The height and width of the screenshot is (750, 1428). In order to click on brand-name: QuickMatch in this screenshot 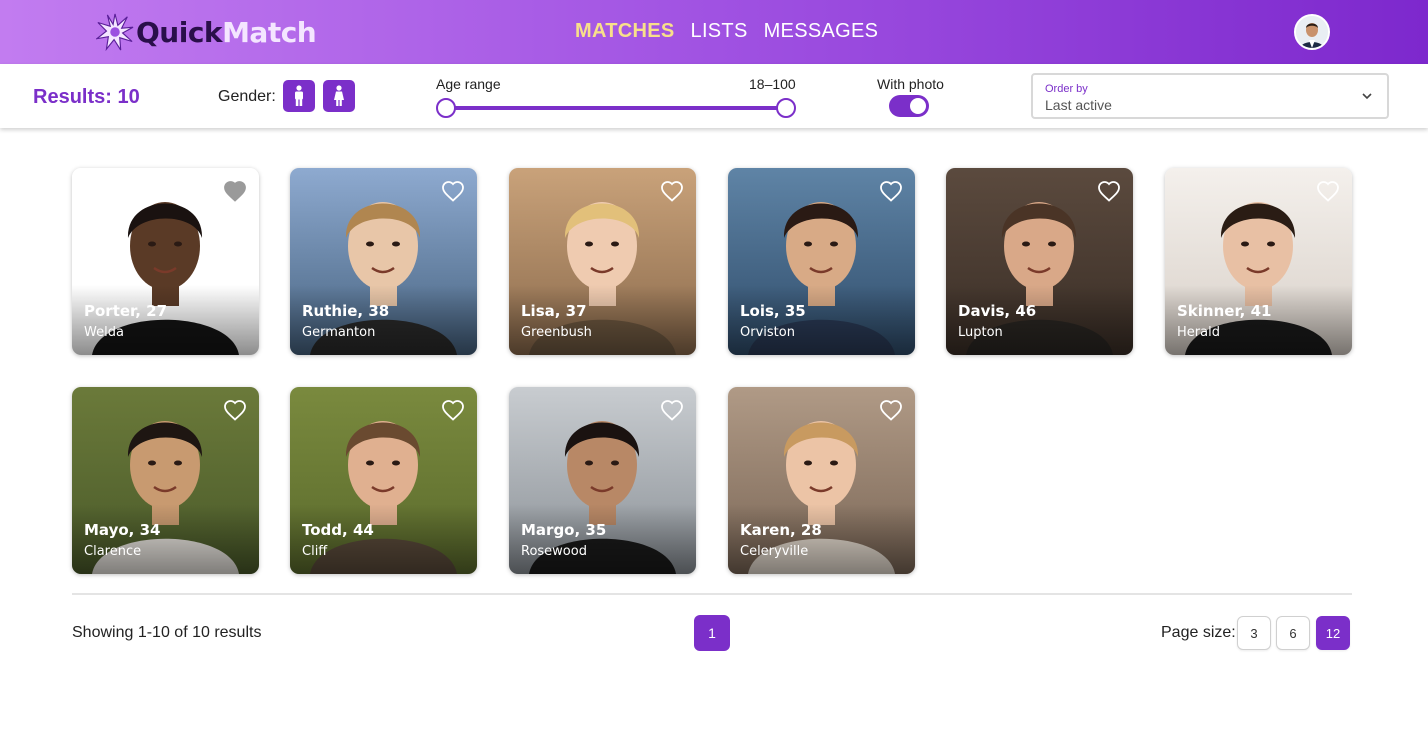, I will do `click(226, 32)`.